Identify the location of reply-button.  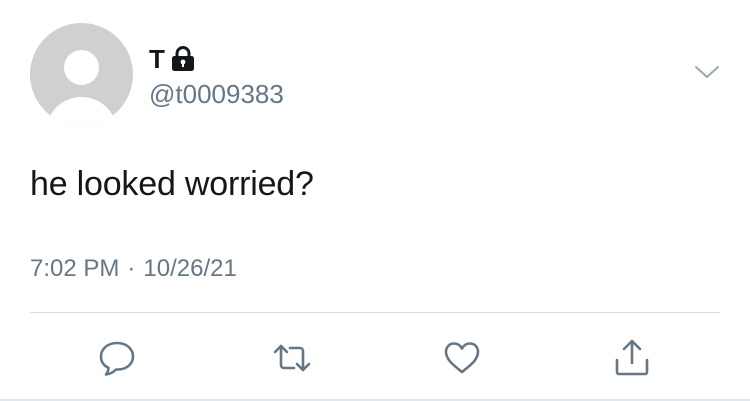
(117, 358).